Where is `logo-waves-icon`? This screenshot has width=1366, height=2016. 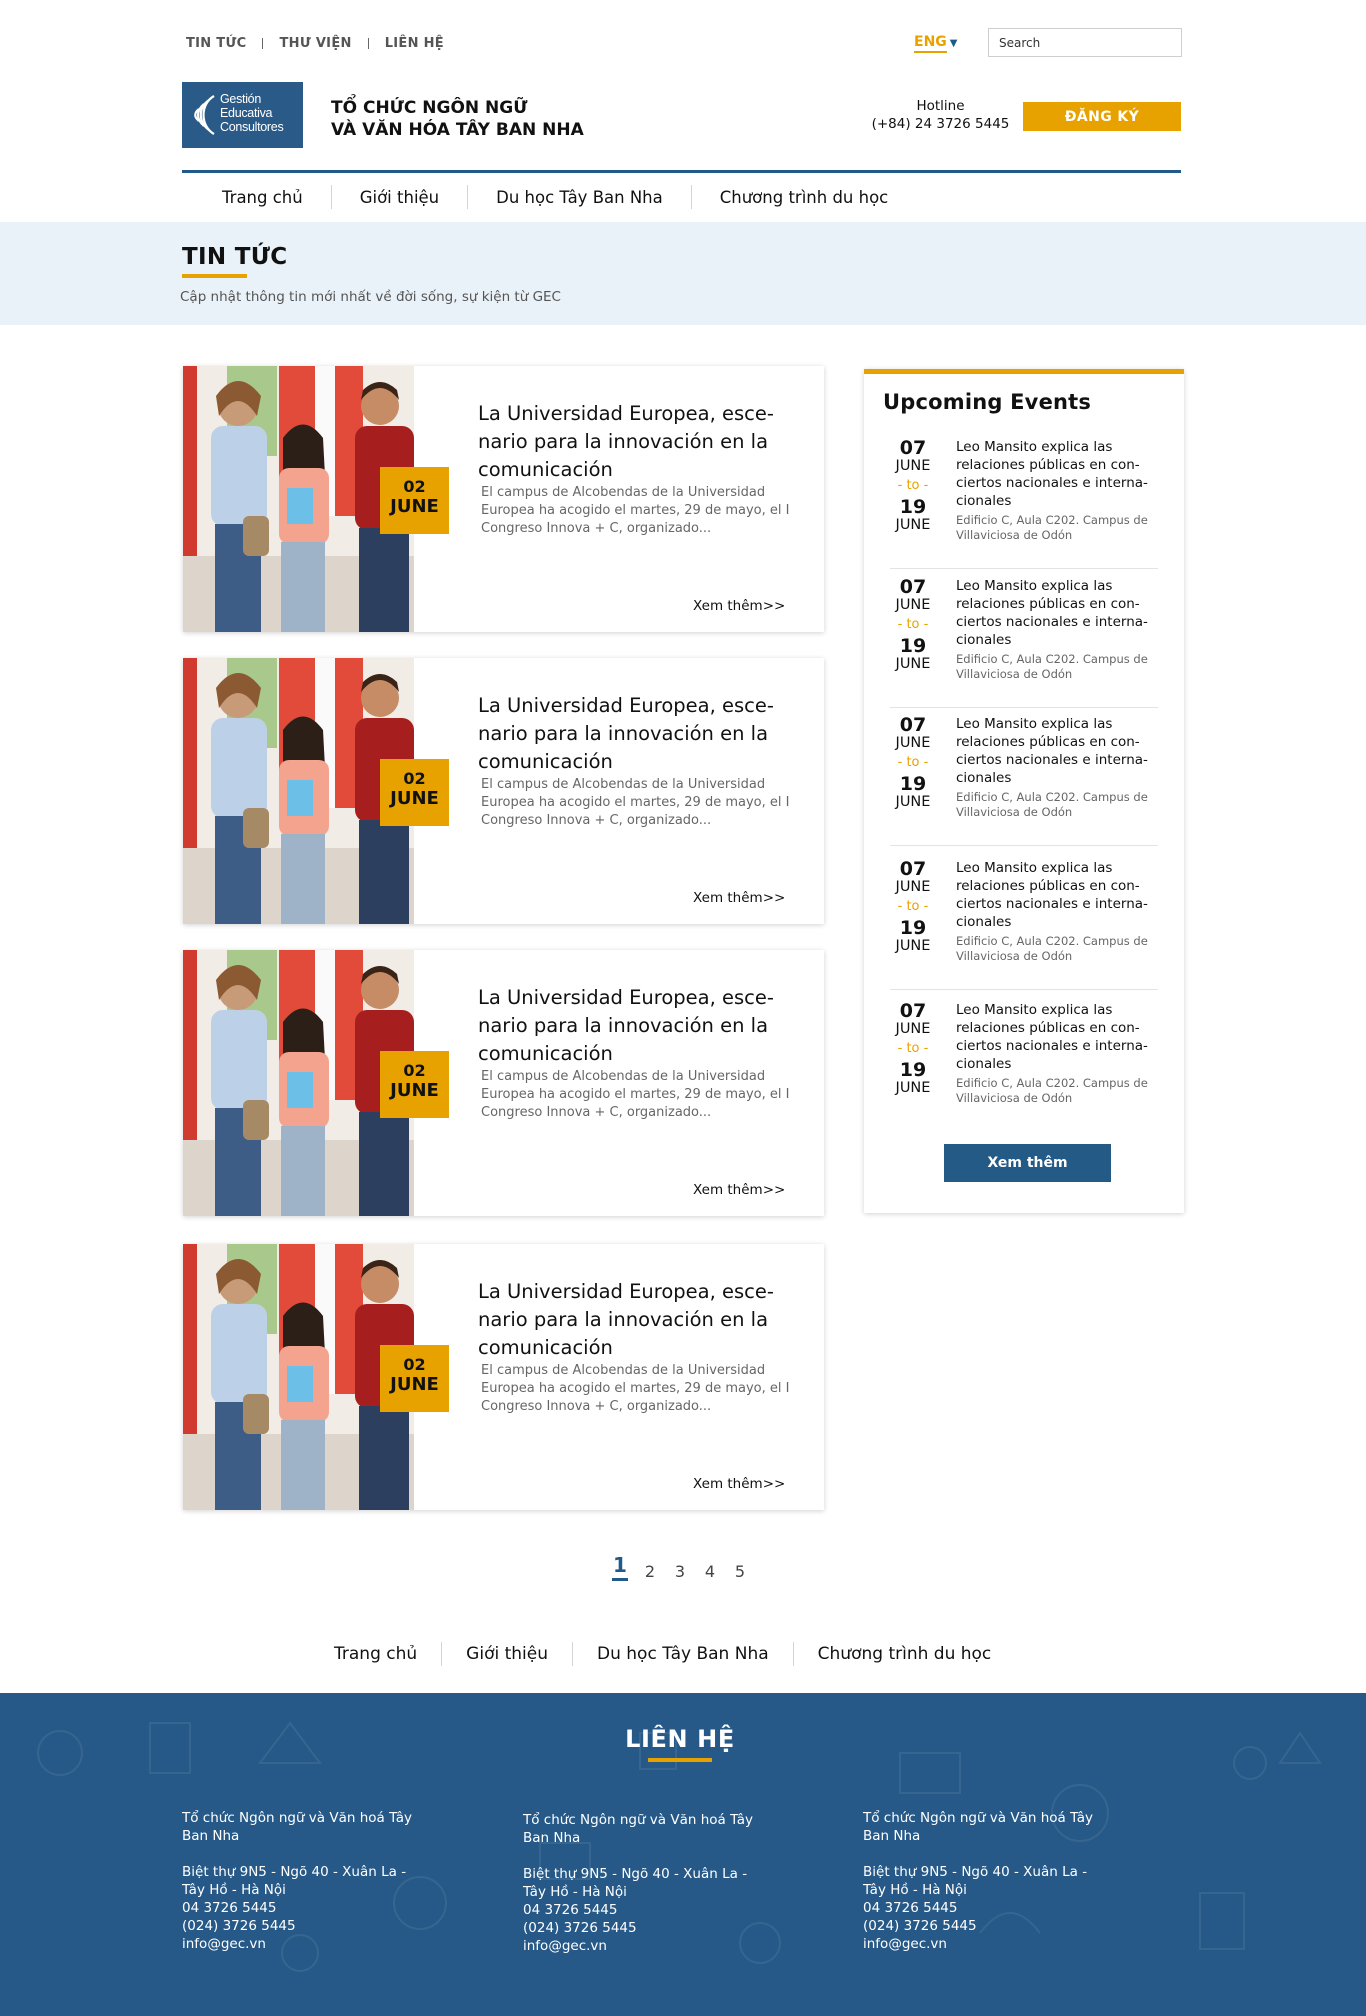
logo-waves-icon is located at coordinates (204, 115).